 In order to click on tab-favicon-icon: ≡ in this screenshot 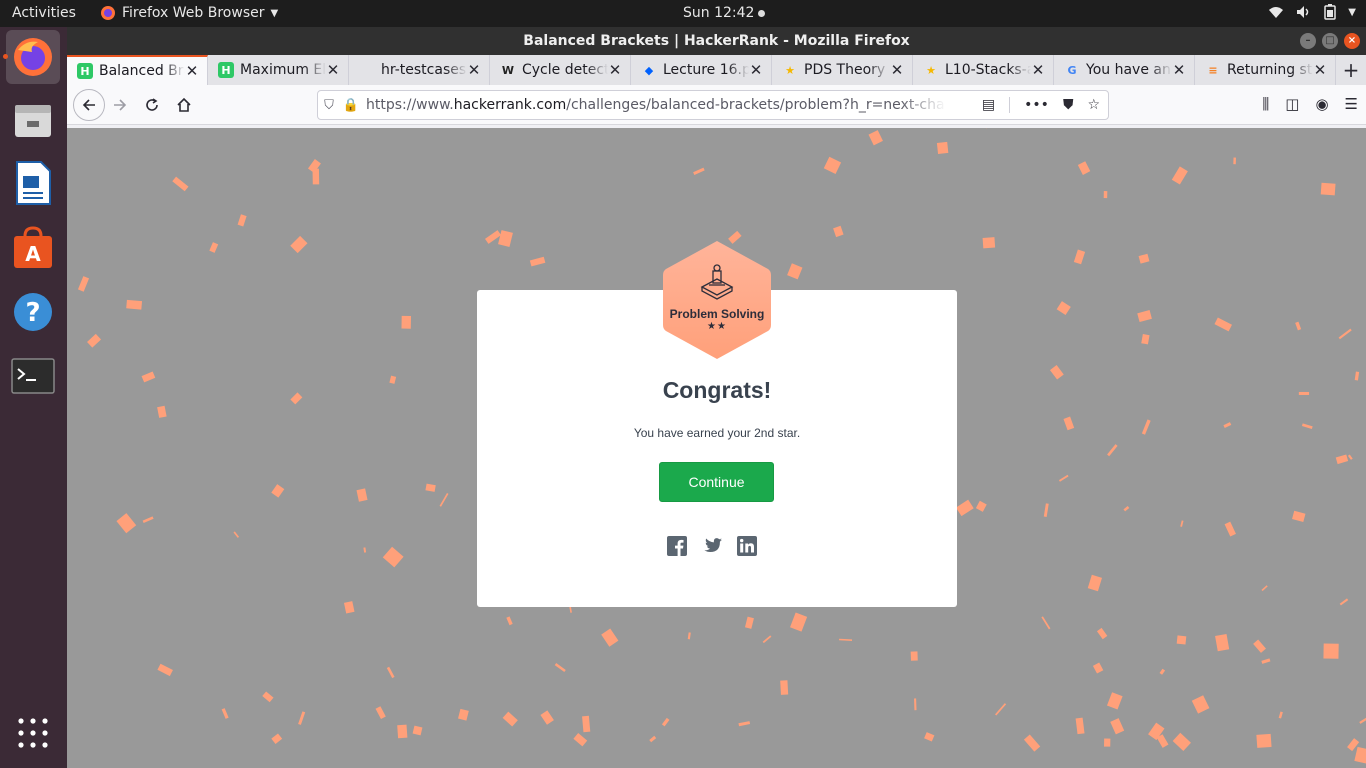, I will do `click(1213, 70)`.